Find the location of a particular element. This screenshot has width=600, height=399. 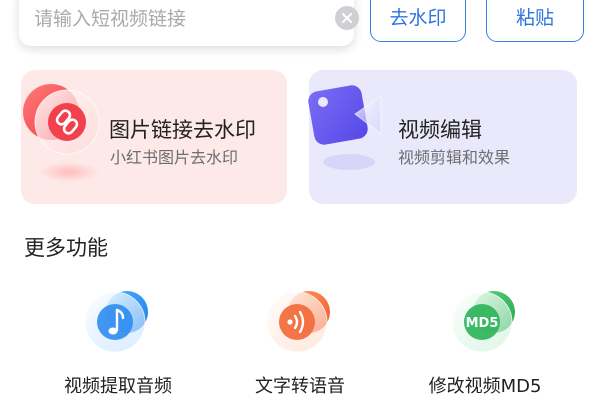

md5-icon-text: MD5 is located at coordinates (482, 323).